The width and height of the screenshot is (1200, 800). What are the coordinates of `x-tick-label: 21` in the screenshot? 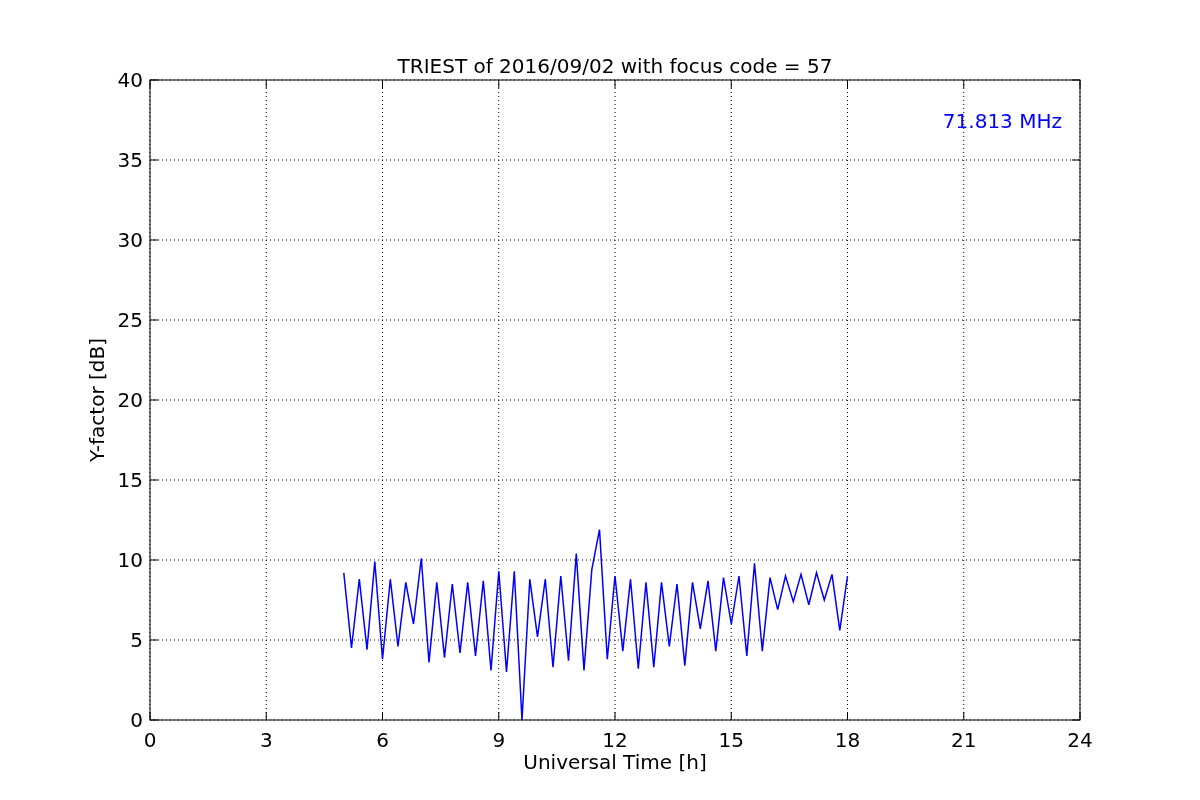 It's located at (964, 740).